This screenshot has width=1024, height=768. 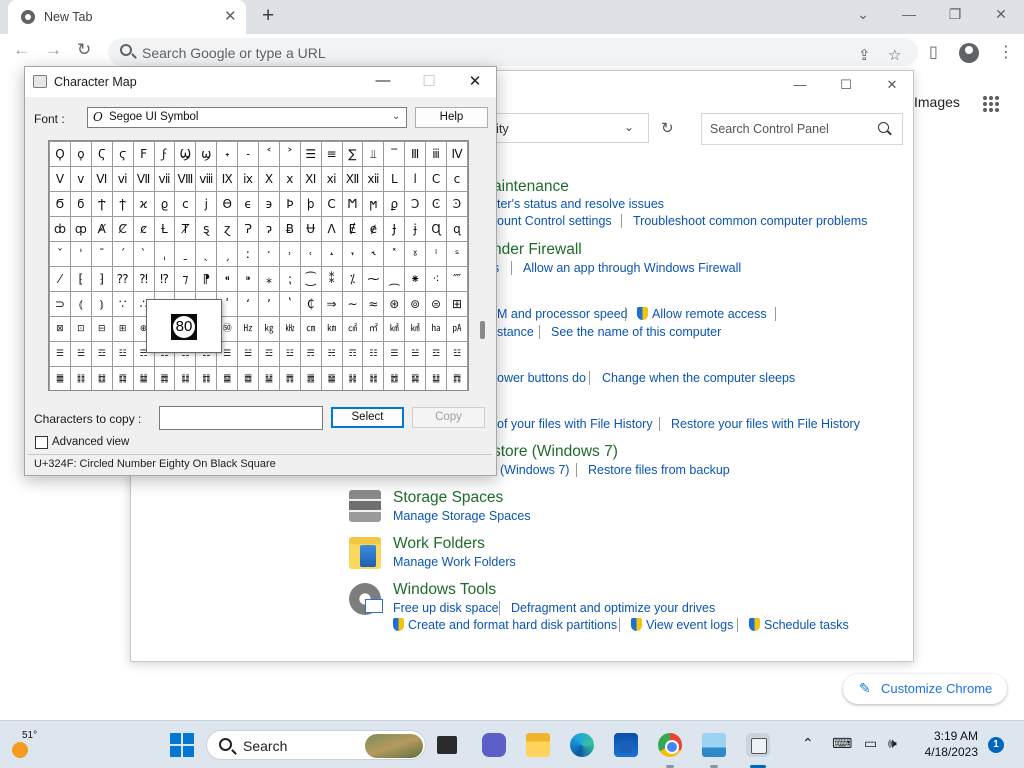 What do you see at coordinates (331, 229) in the screenshot?
I see `grid-cell: Ʌ` at bounding box center [331, 229].